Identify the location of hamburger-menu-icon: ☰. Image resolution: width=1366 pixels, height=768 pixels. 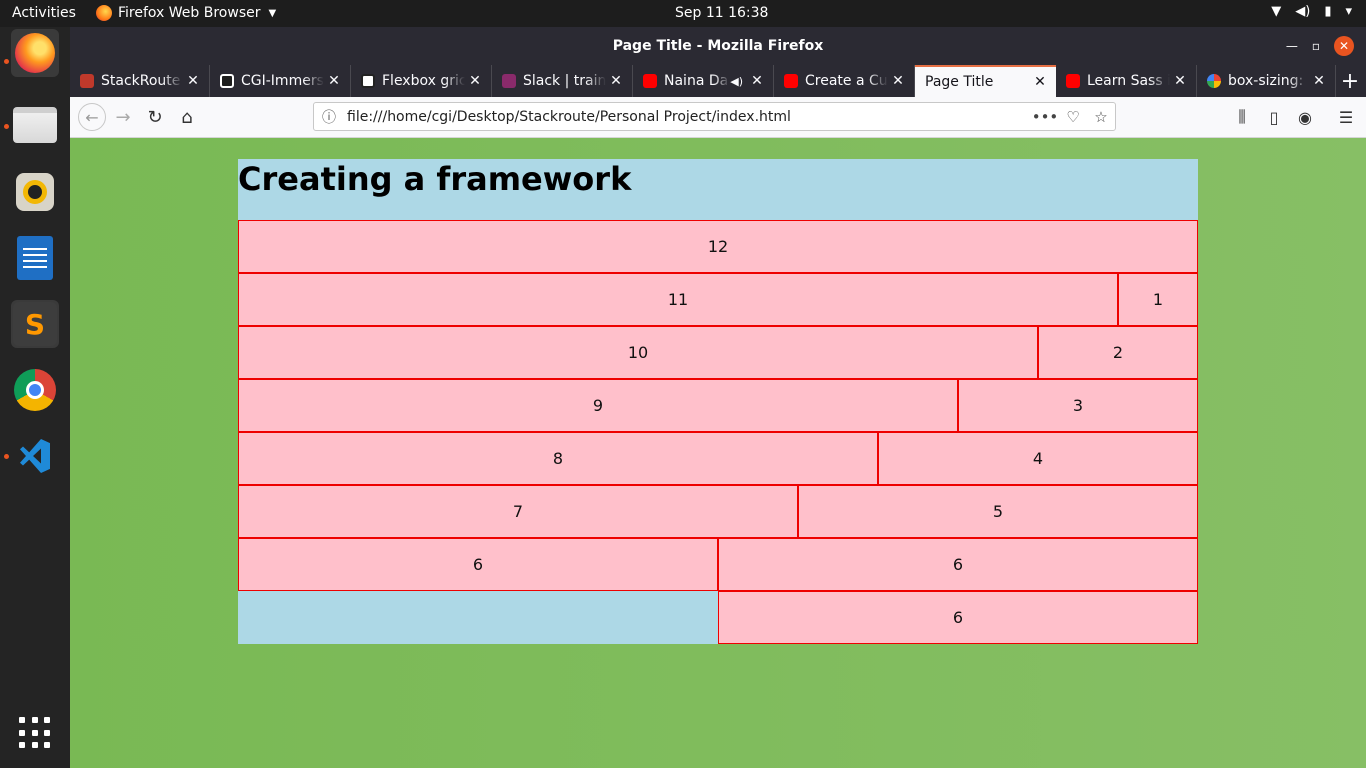
(1346, 117).